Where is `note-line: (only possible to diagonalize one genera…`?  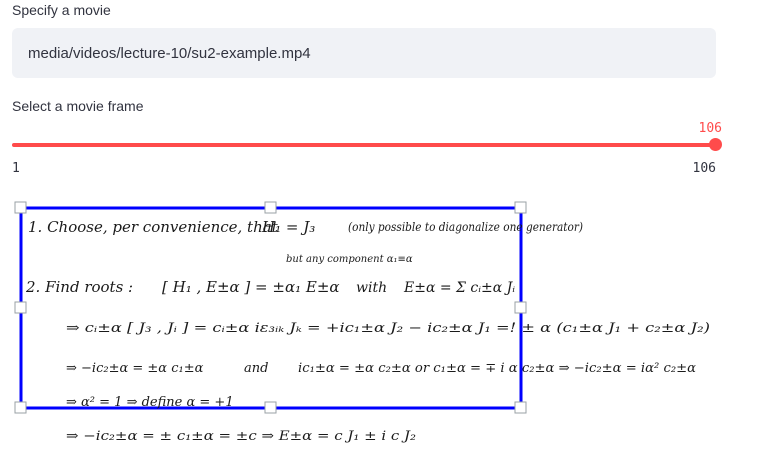
note-line: (only possible to diagonalize one genera… is located at coordinates (465, 227).